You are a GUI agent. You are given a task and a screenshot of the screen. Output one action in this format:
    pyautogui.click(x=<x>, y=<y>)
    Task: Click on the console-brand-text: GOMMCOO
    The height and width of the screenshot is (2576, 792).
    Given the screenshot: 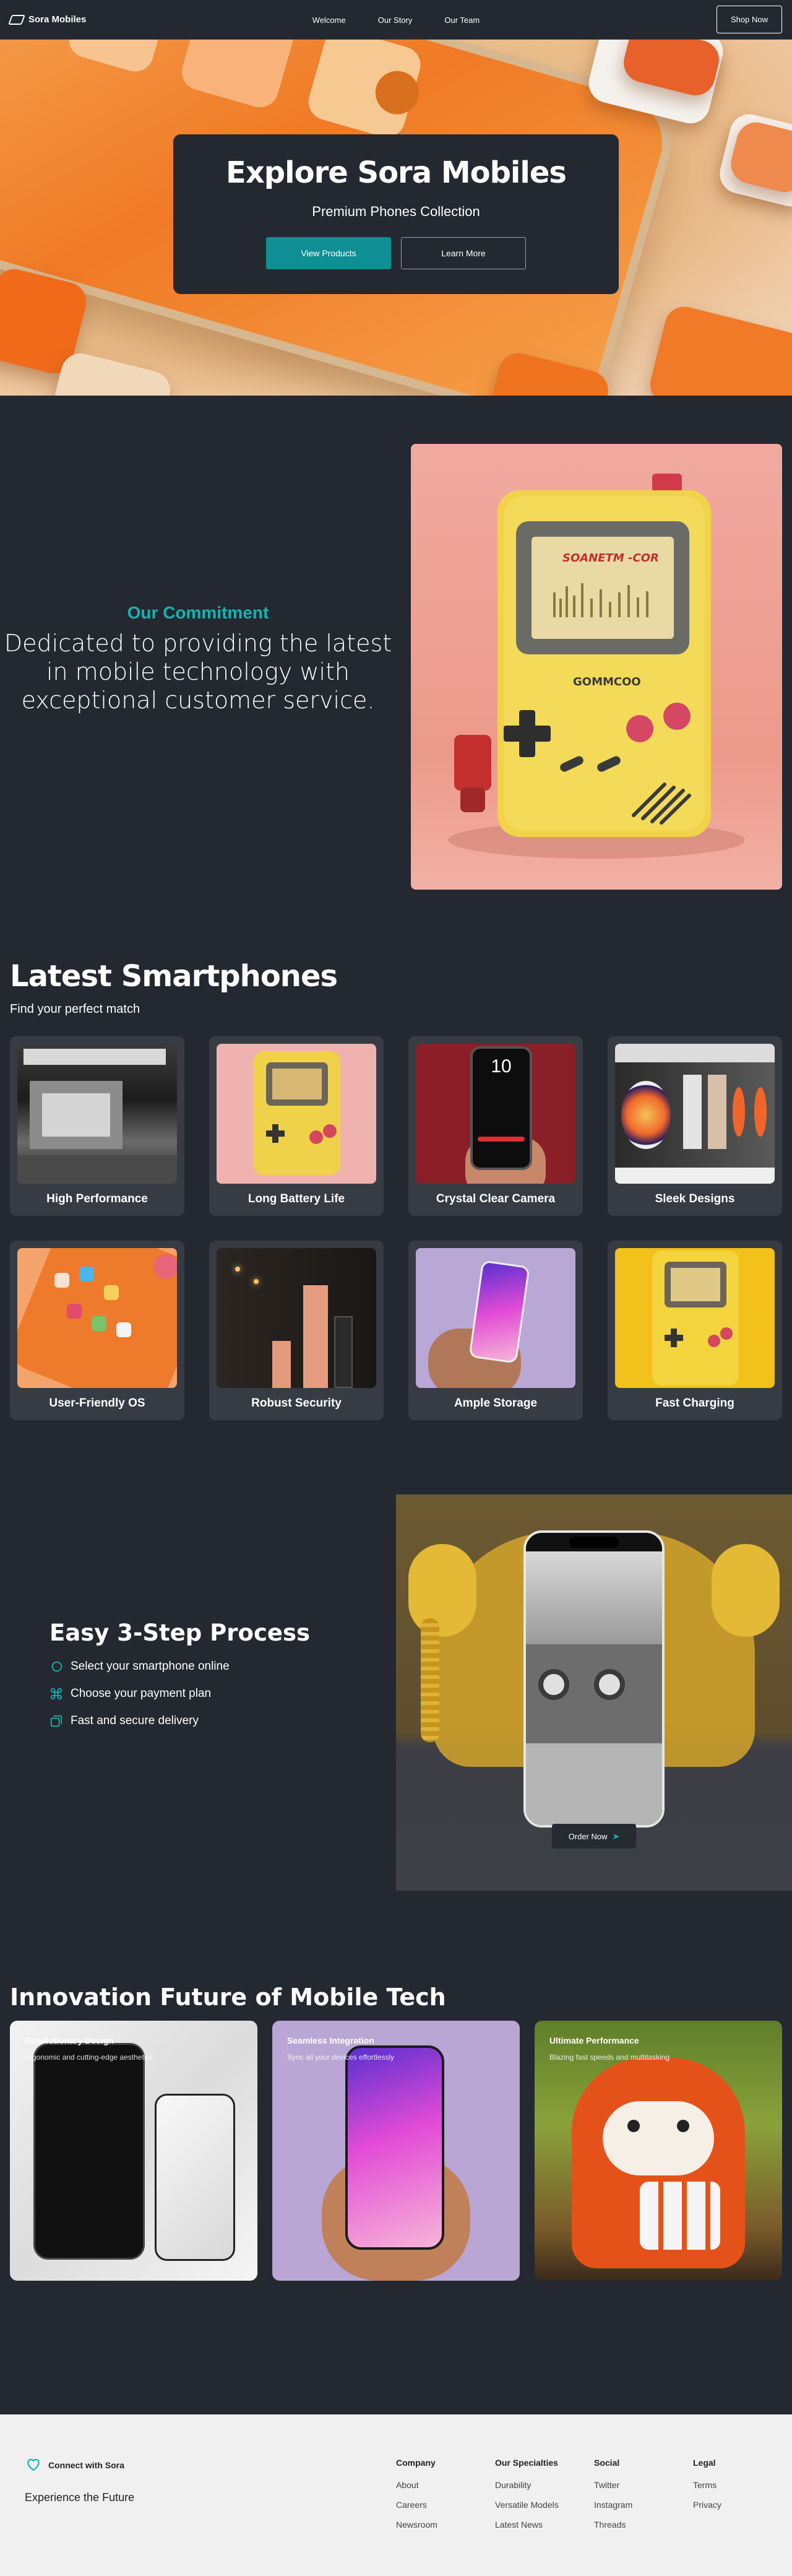 What is the action you would take?
    pyautogui.click(x=607, y=681)
    